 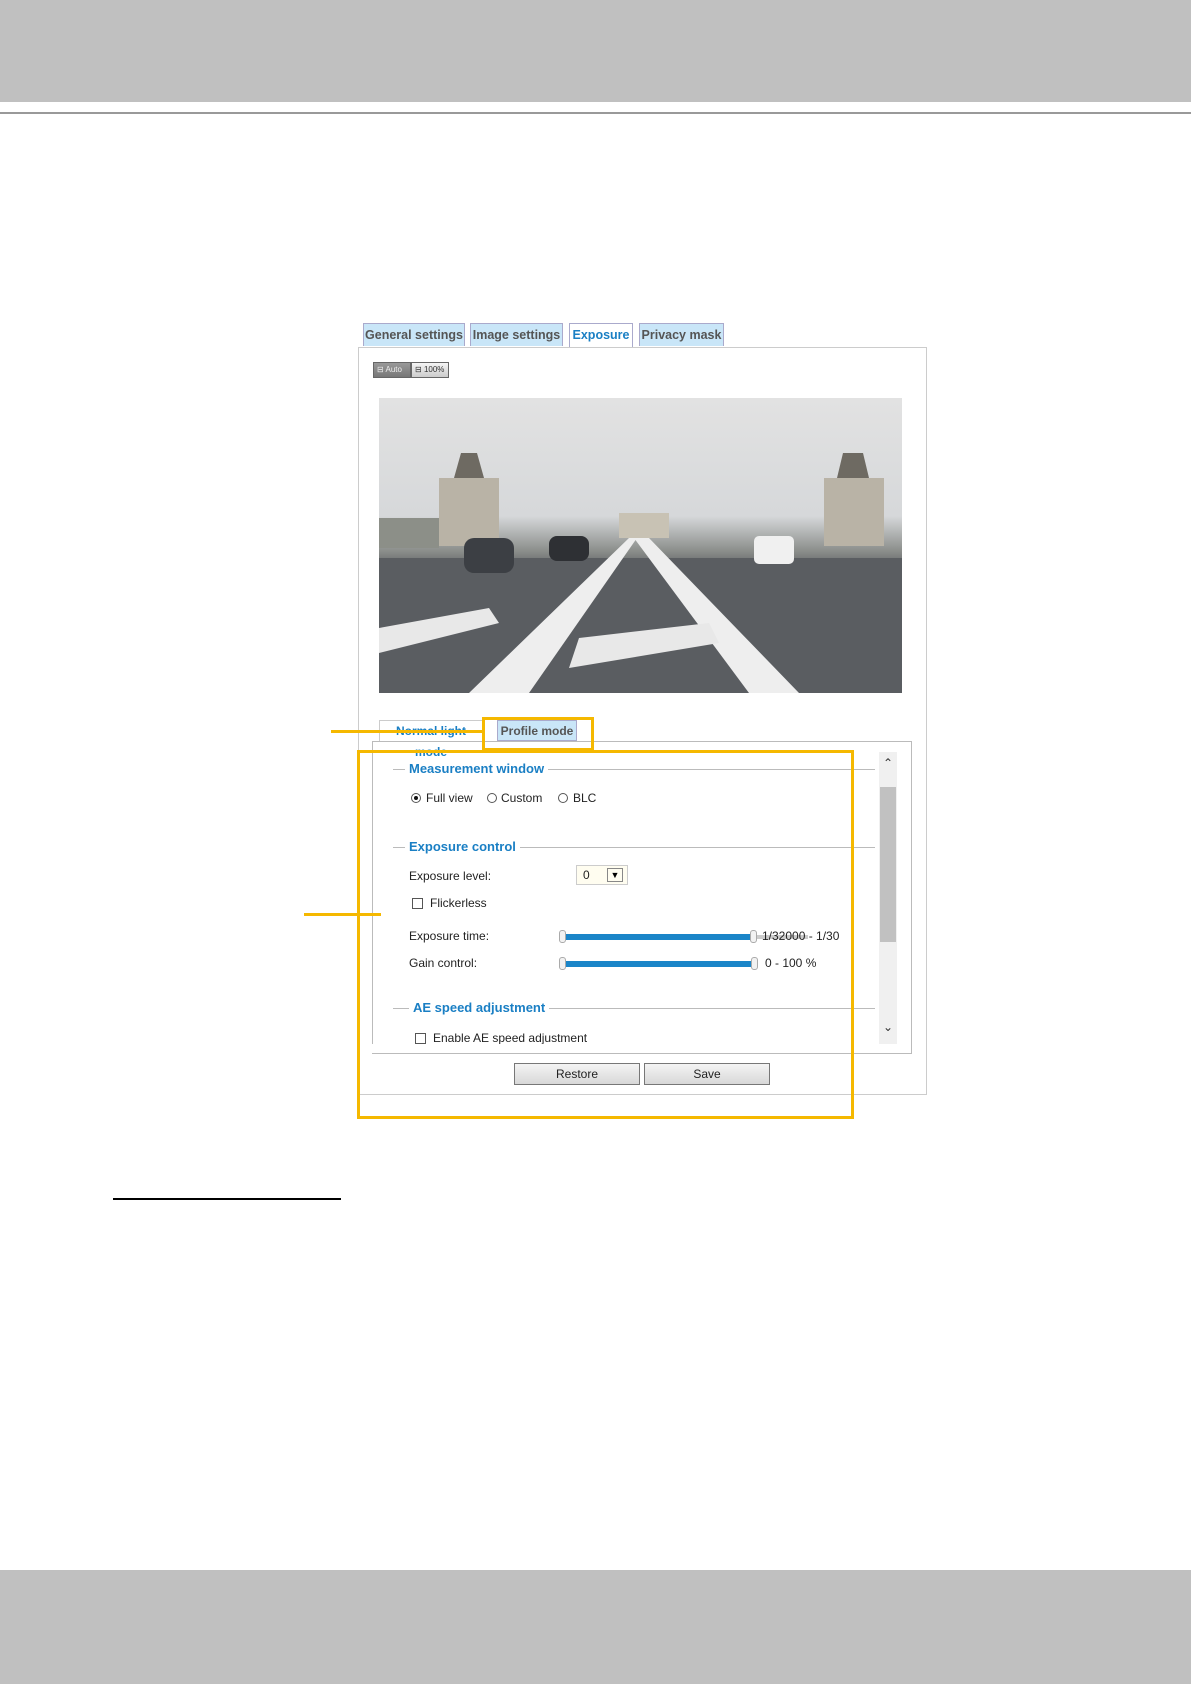 I want to click on page-footer-band, so click(x=595, y=1627).